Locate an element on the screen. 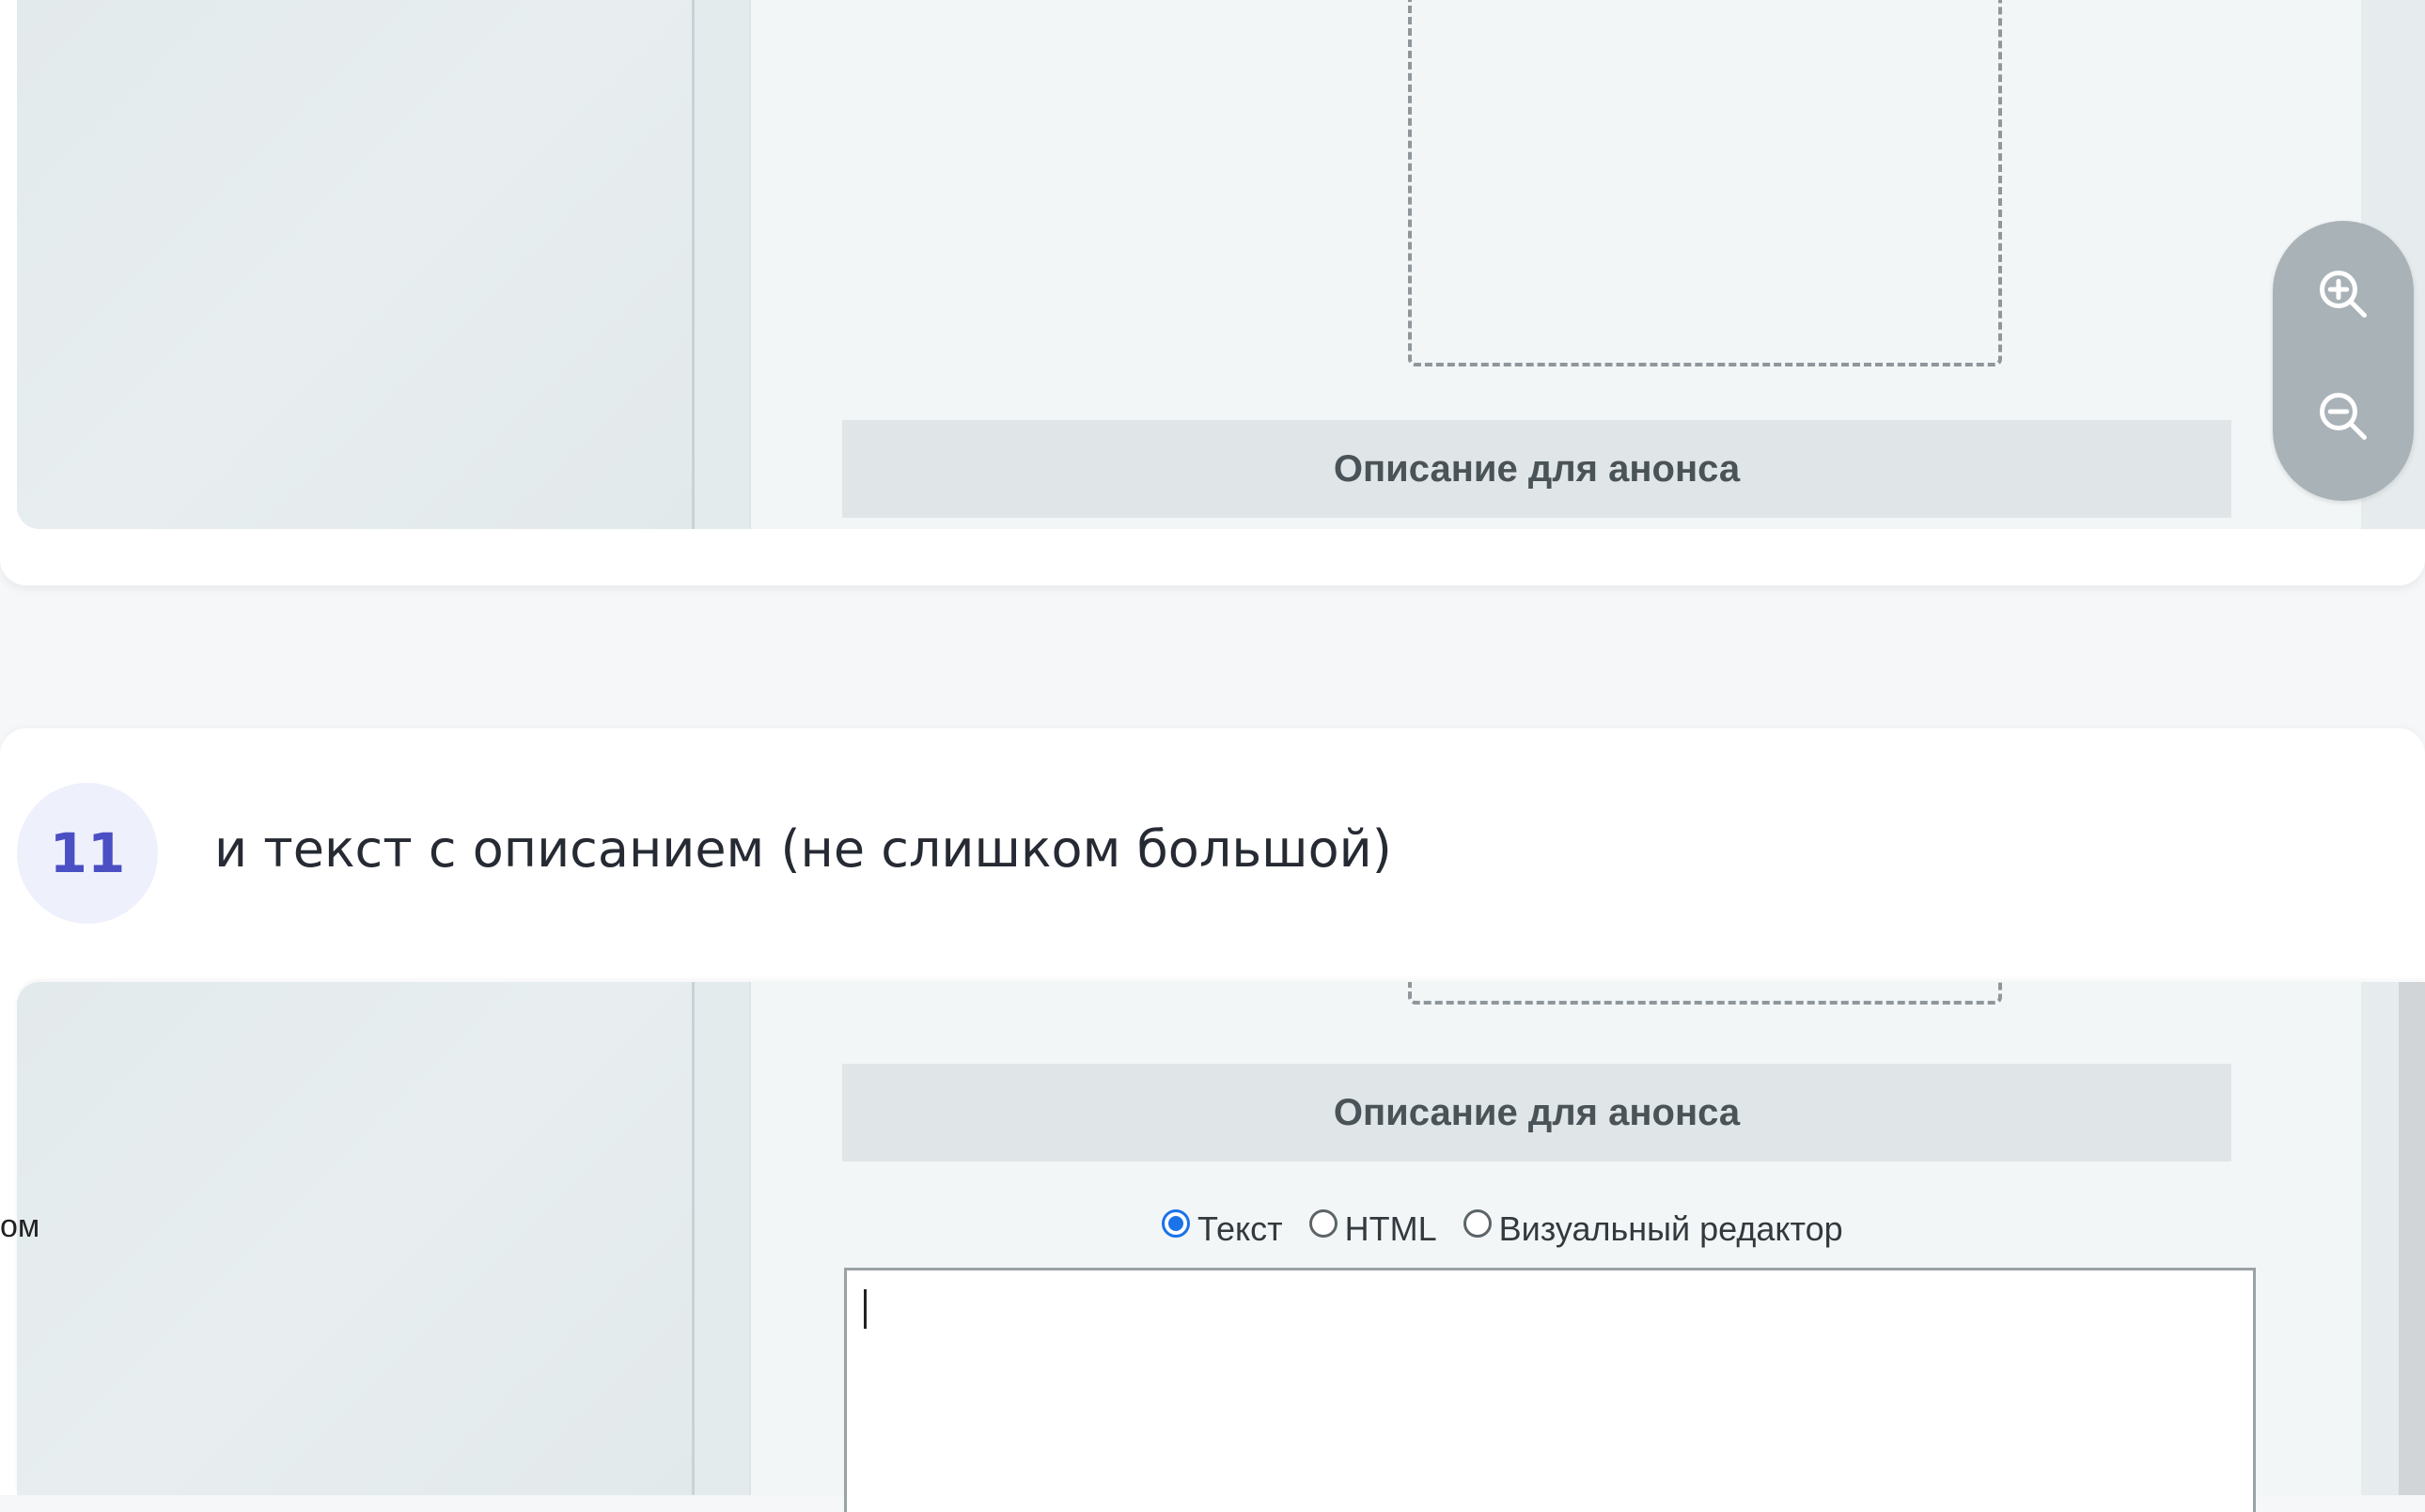  editor-mode-html: HTML is located at coordinates (1372, 1229).